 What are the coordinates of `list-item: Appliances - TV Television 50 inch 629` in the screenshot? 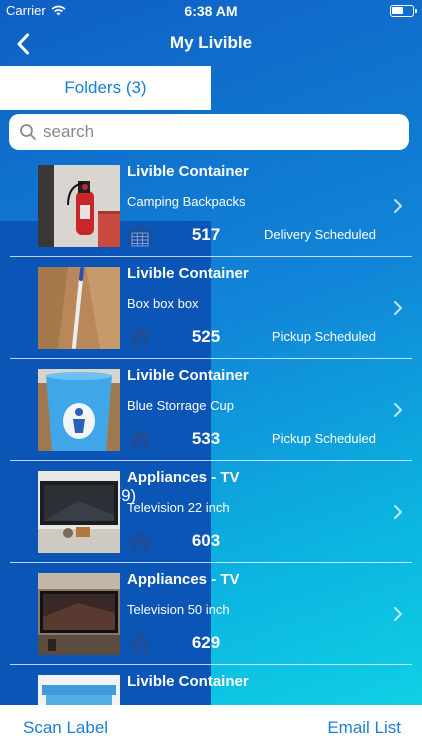 It's located at (211, 614).